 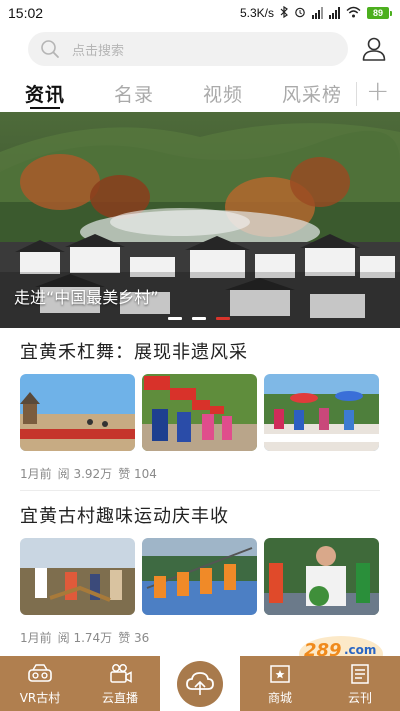 What do you see at coordinates (86, 297) in the screenshot?
I see `banner-caption: 走进“中国最美乡村”` at bounding box center [86, 297].